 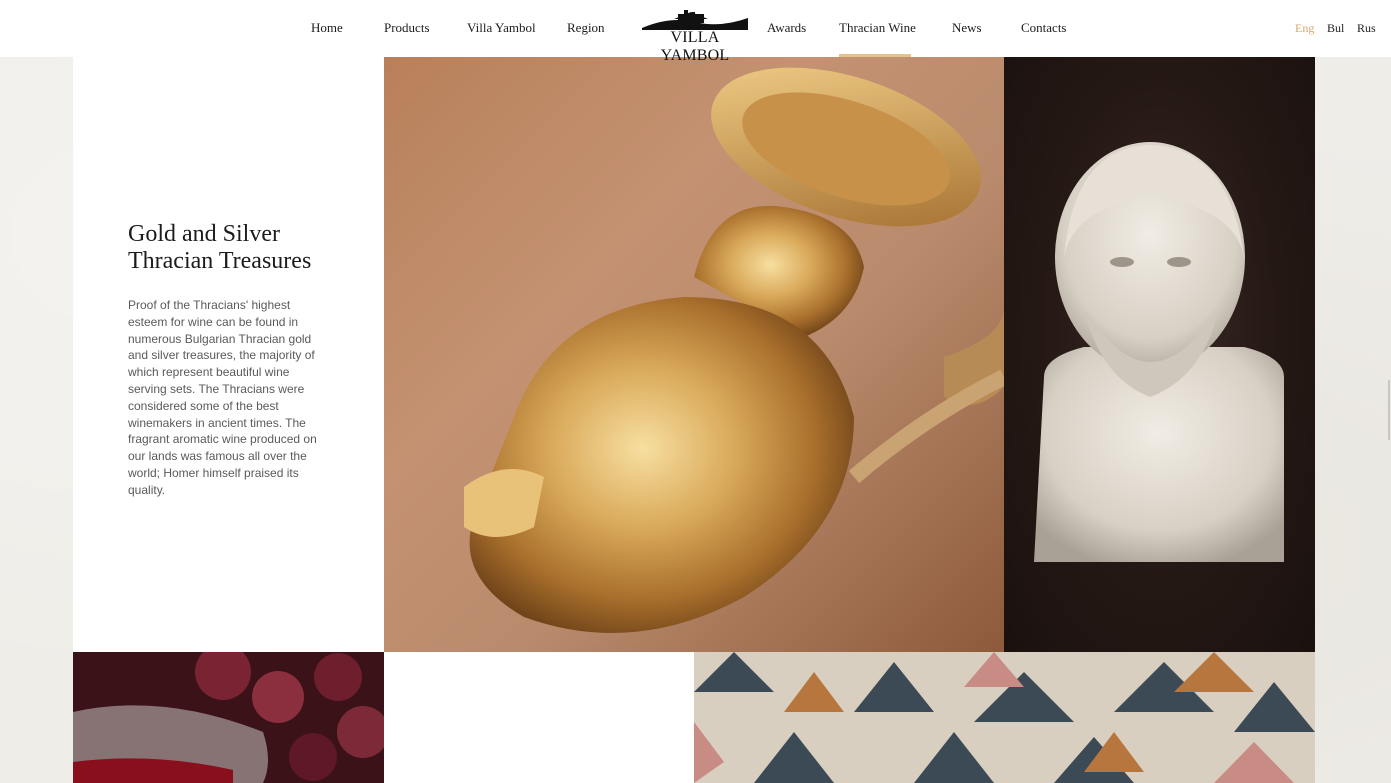 I want to click on blank-panel, so click(x=539, y=717).